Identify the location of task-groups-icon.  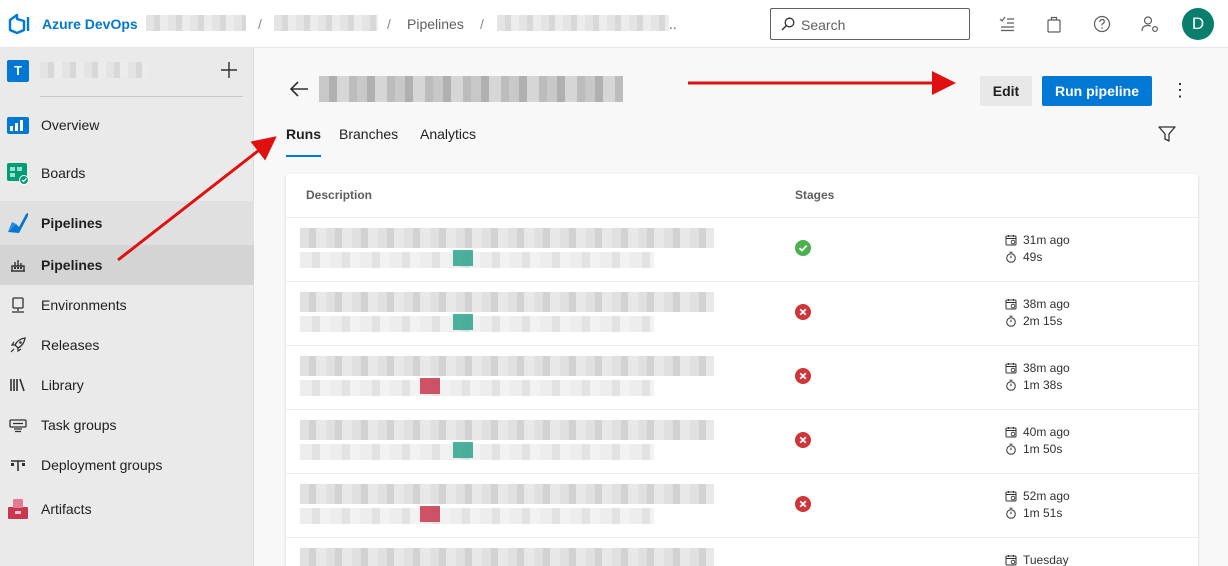
(18, 426).